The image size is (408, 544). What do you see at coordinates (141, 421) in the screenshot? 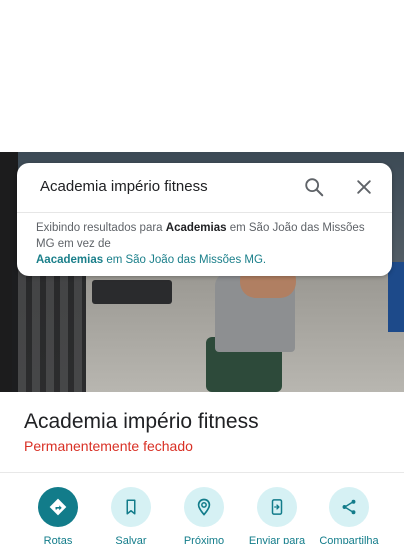
I see `place-title: Academia império fitness` at bounding box center [141, 421].